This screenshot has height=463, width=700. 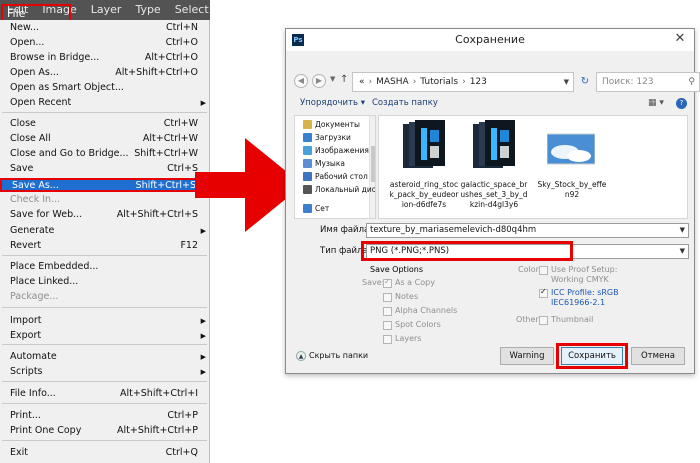 What do you see at coordinates (335, 208) in the screenshot?
I see `tree-item: Сет` at bounding box center [335, 208].